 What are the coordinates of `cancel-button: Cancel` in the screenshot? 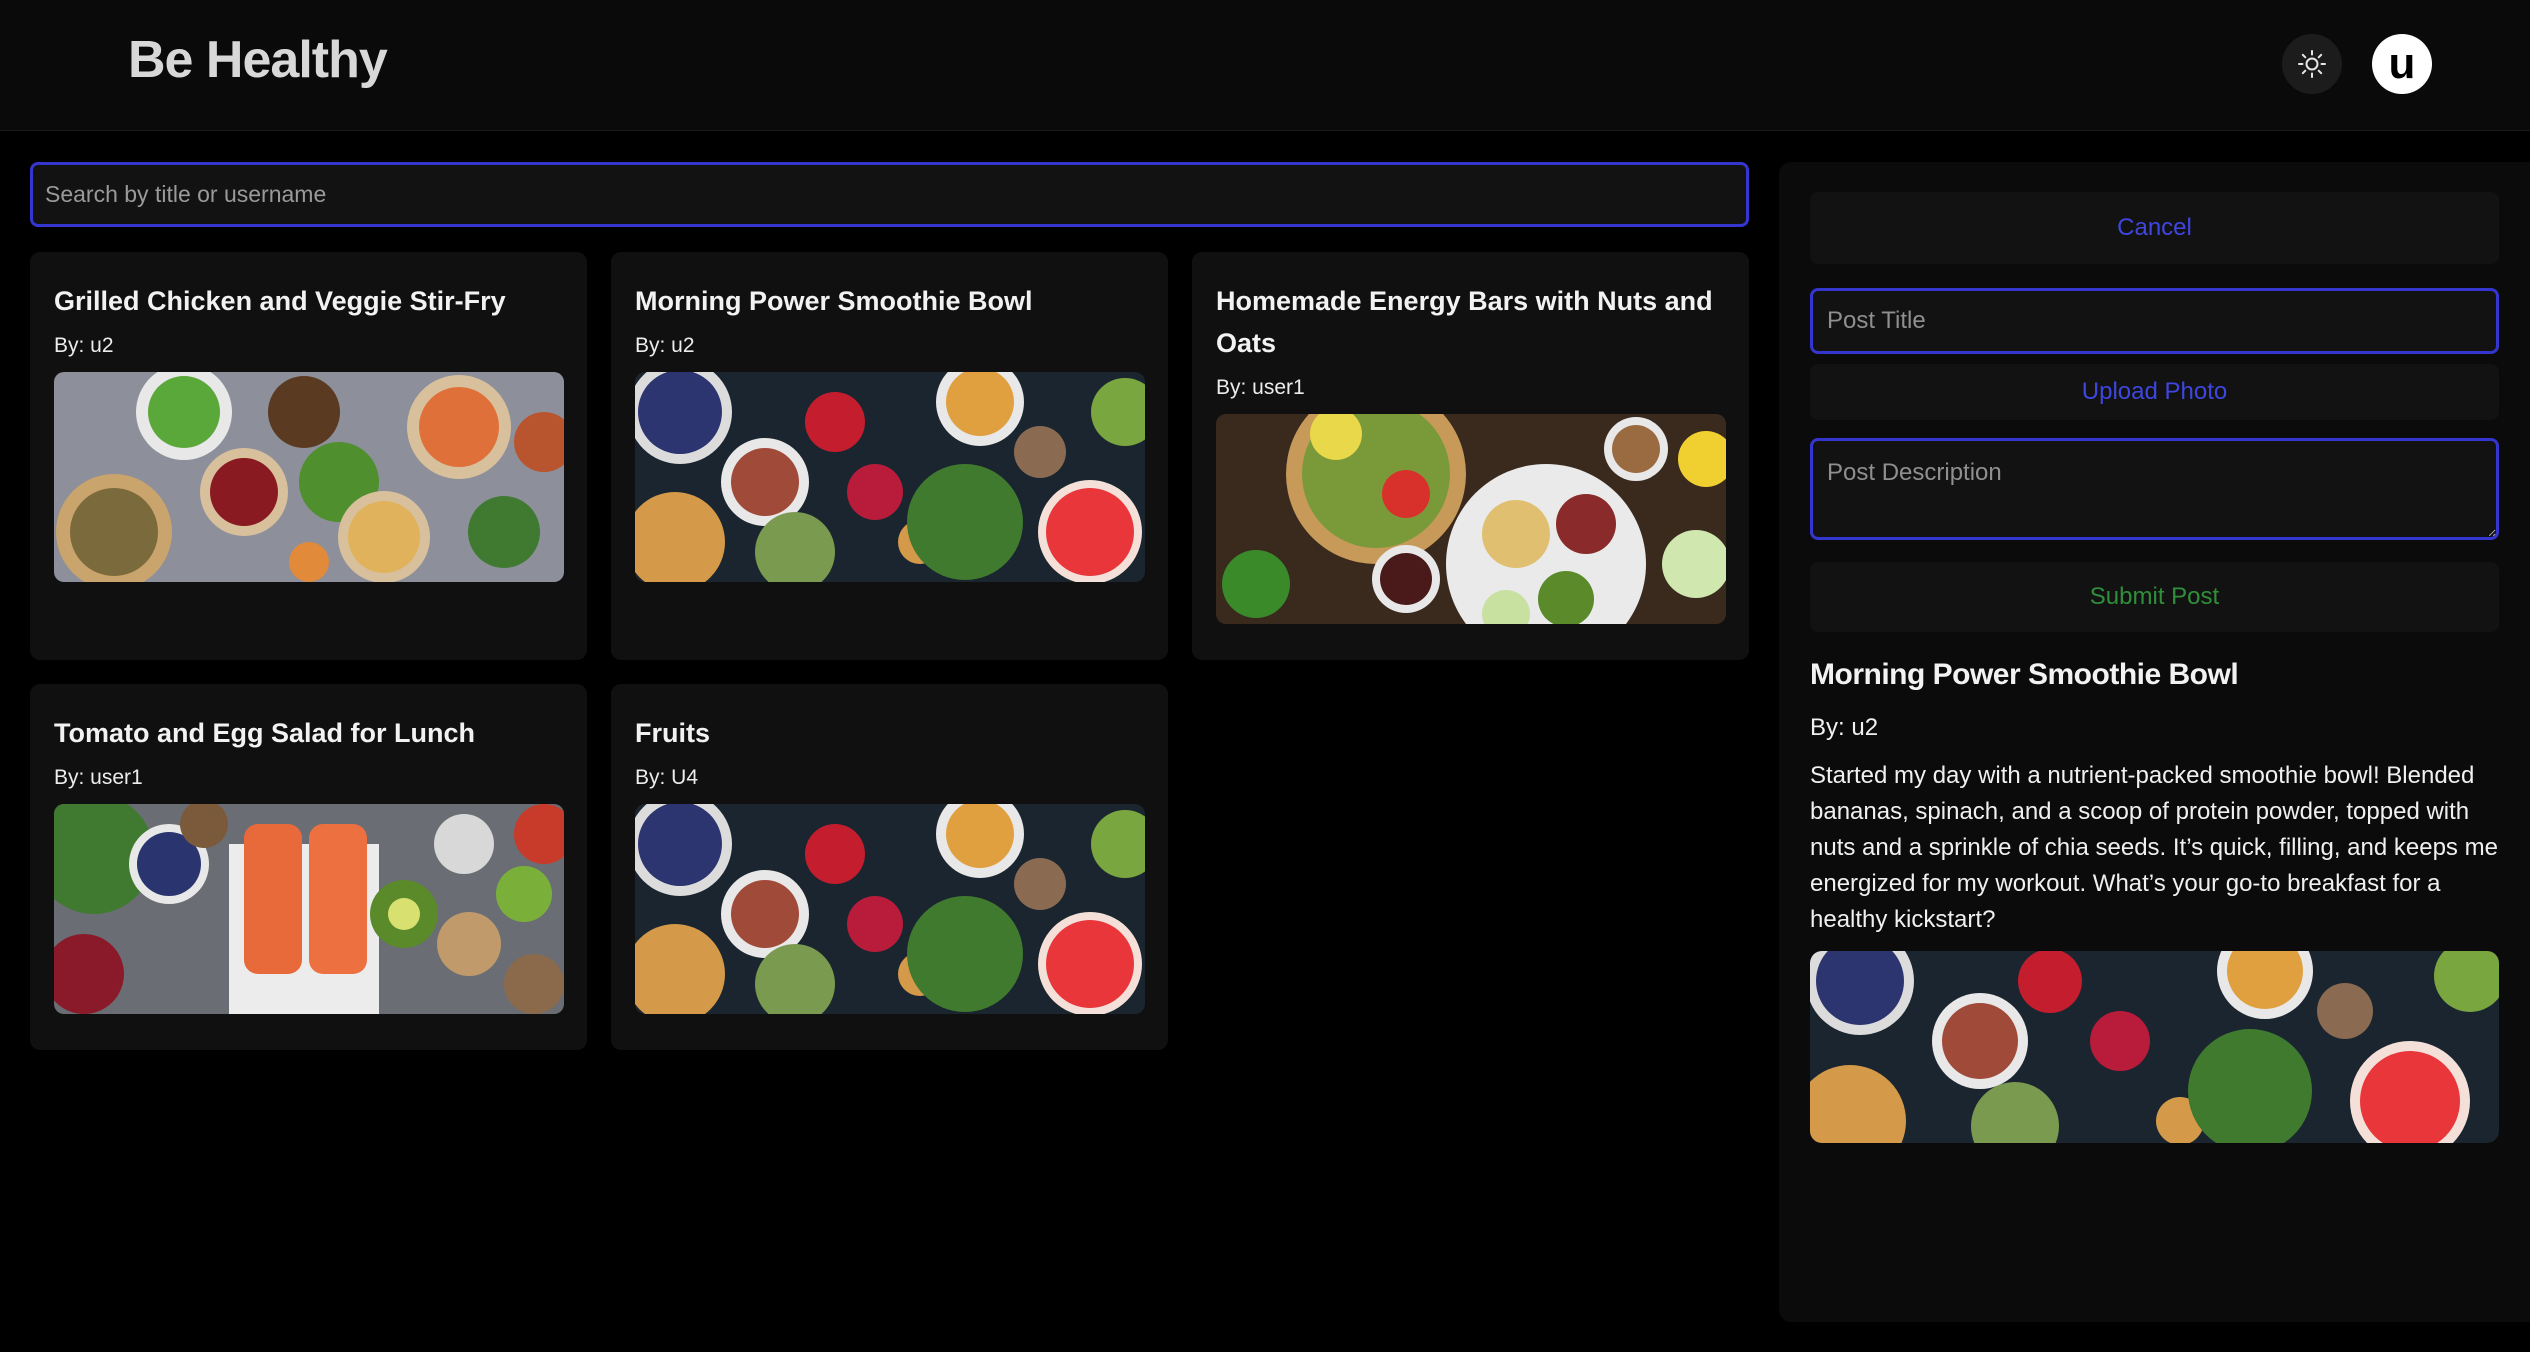 It's located at (2154, 228).